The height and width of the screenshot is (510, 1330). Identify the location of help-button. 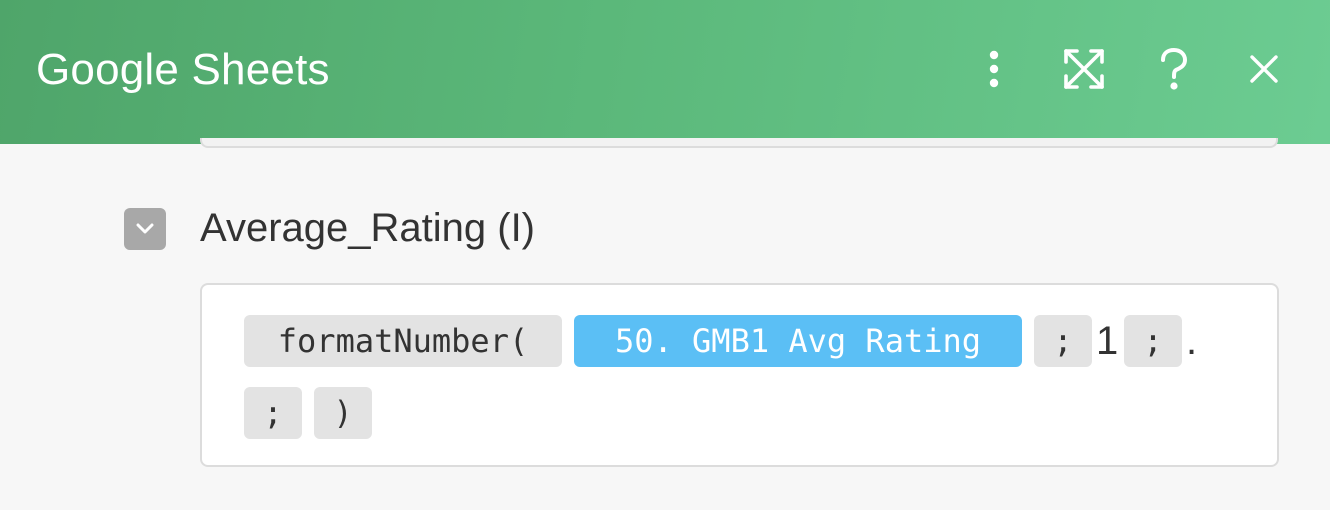
(1174, 69).